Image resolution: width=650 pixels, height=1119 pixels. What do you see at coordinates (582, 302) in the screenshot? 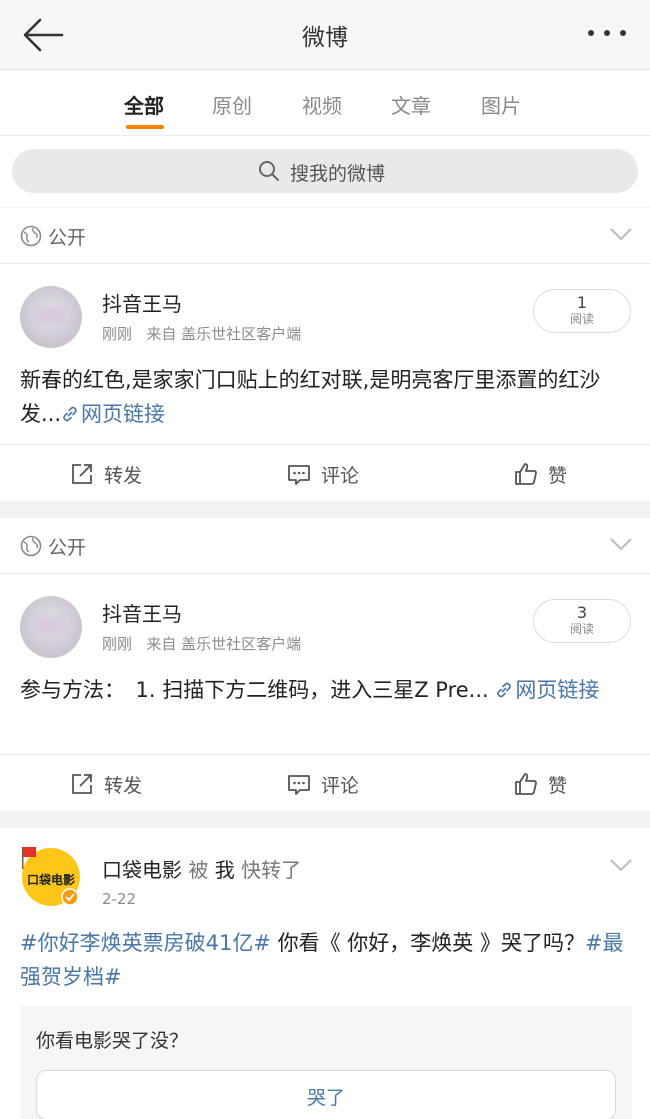
I see `read-count: 1` at bounding box center [582, 302].